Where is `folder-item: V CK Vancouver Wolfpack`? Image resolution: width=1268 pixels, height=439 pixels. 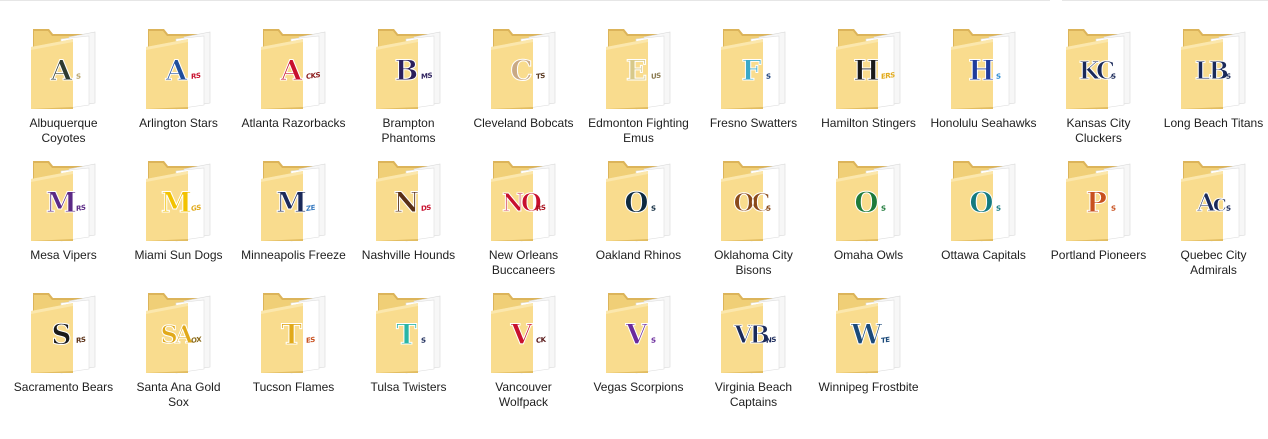 folder-item: V CK Vancouver Wolfpack is located at coordinates (523, 352).